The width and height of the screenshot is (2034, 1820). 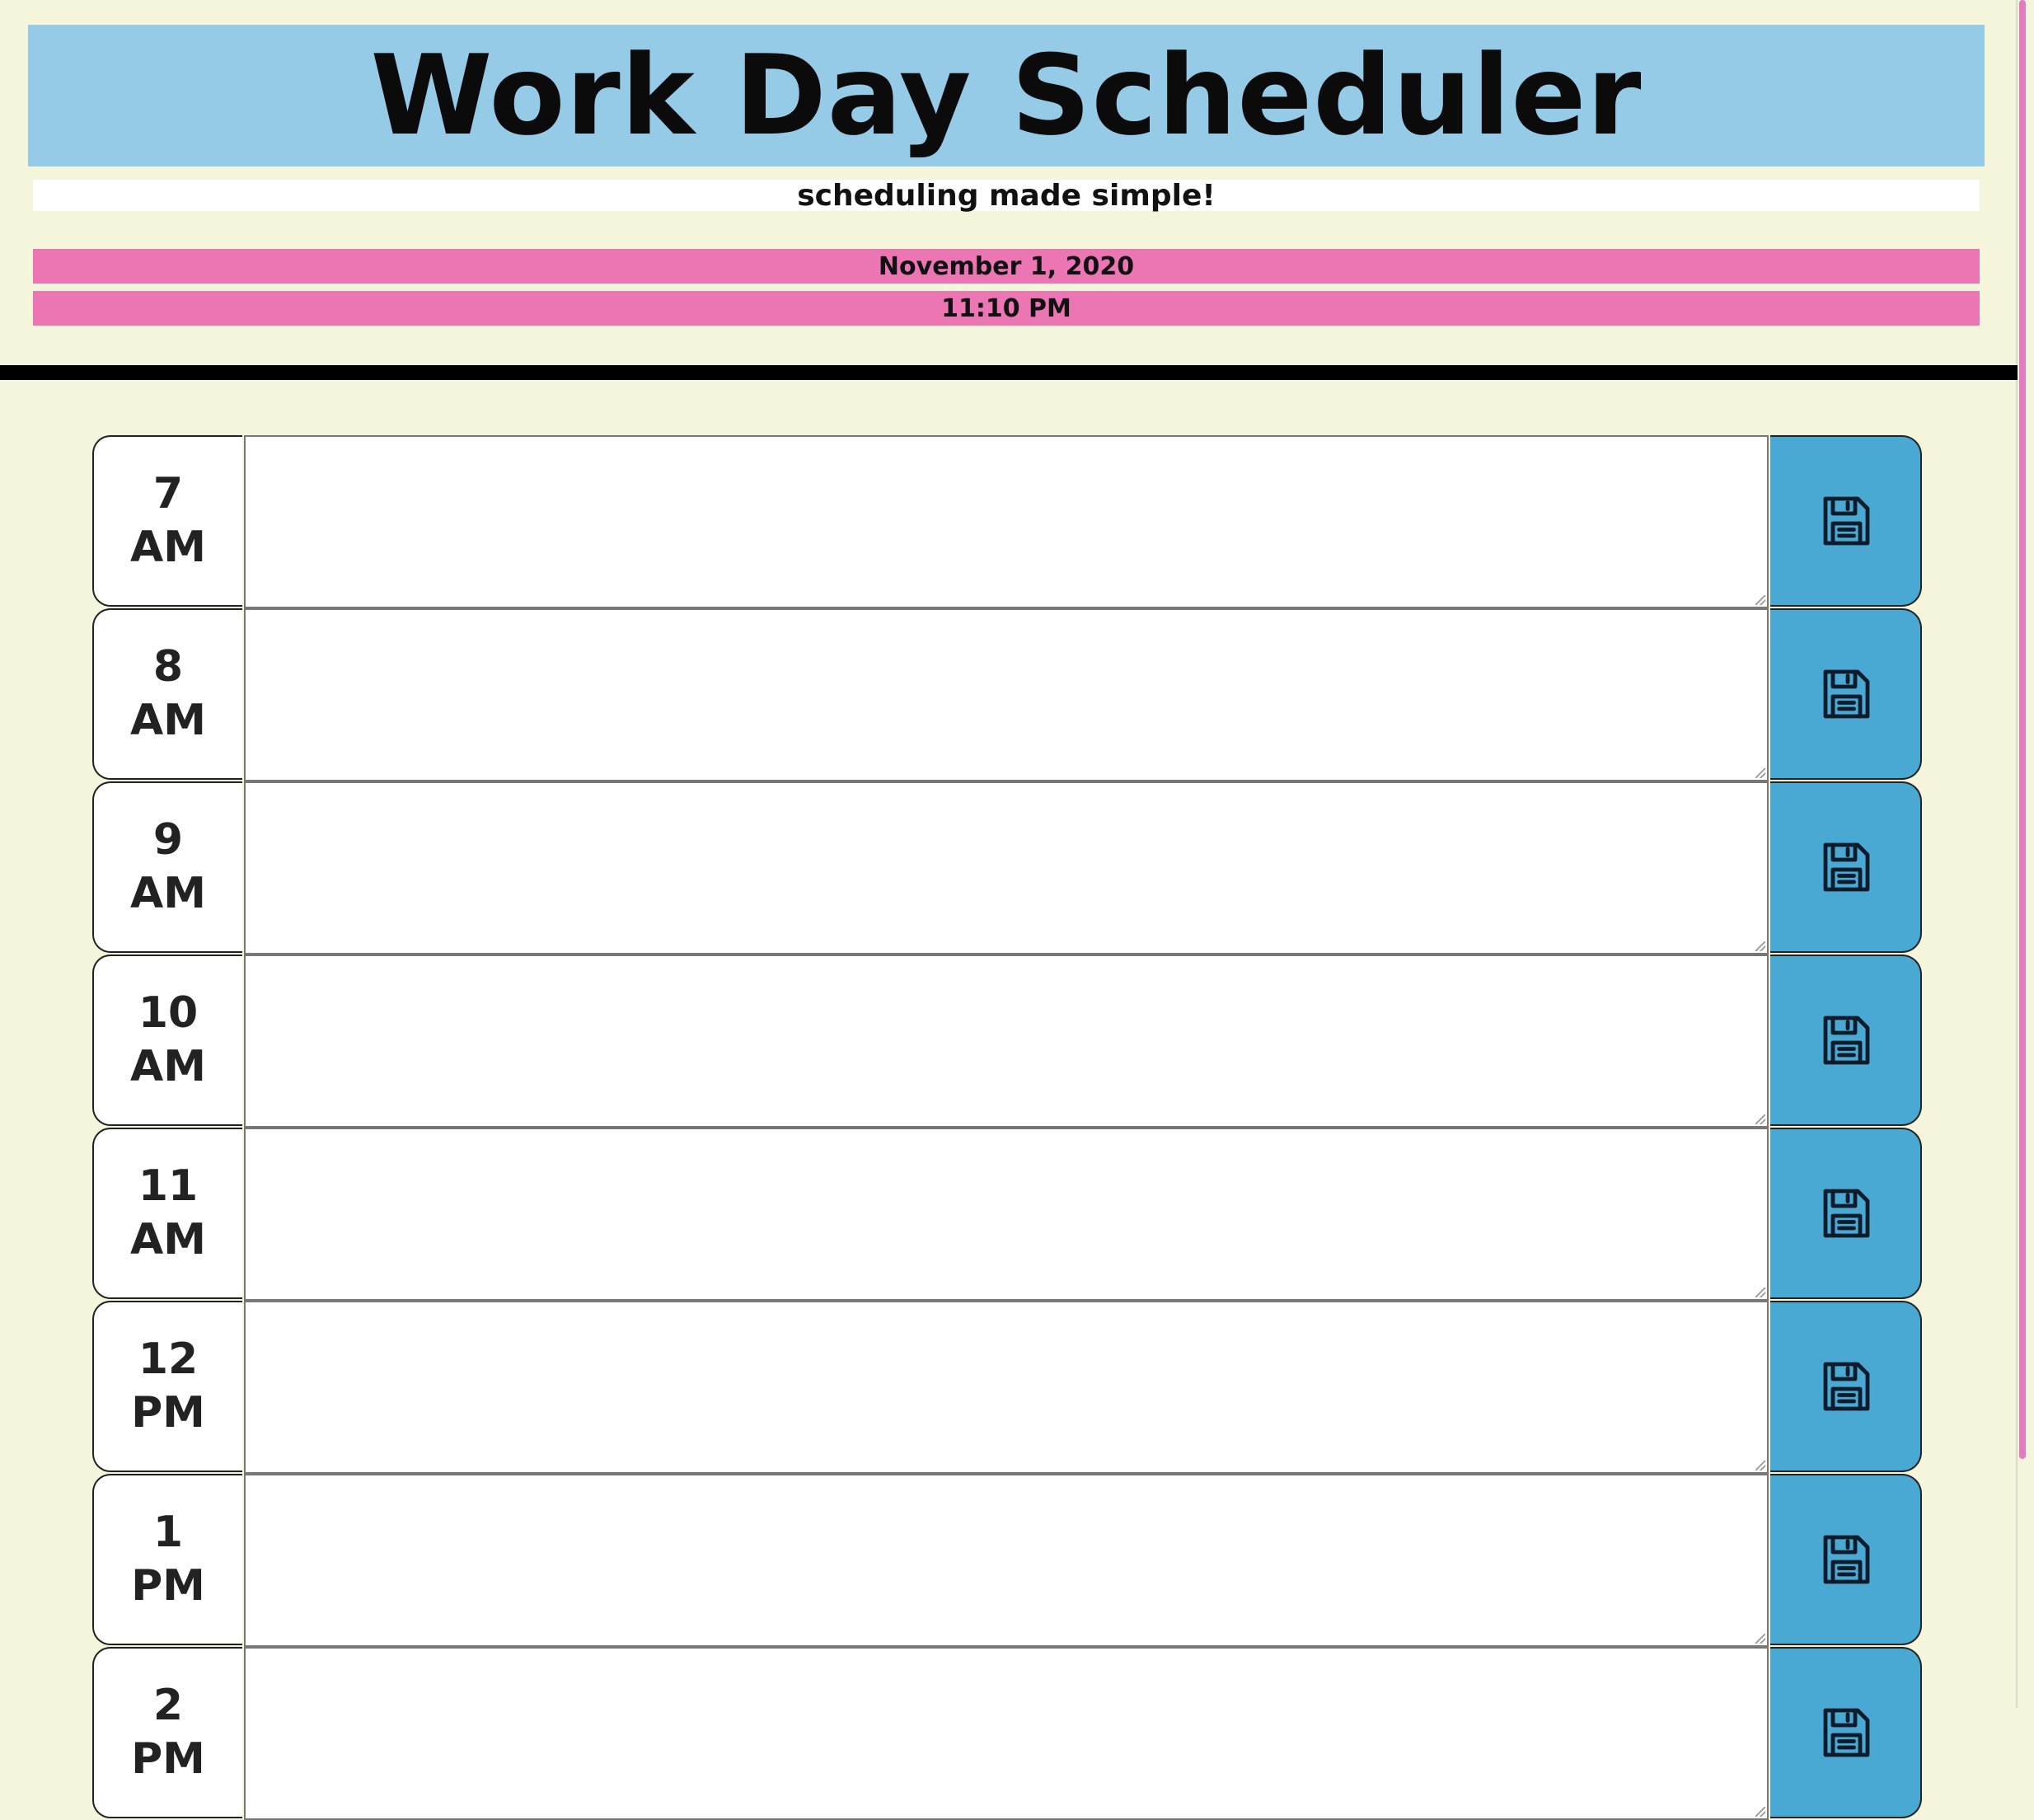 What do you see at coordinates (1009, 372) in the screenshot?
I see `header-divider` at bounding box center [1009, 372].